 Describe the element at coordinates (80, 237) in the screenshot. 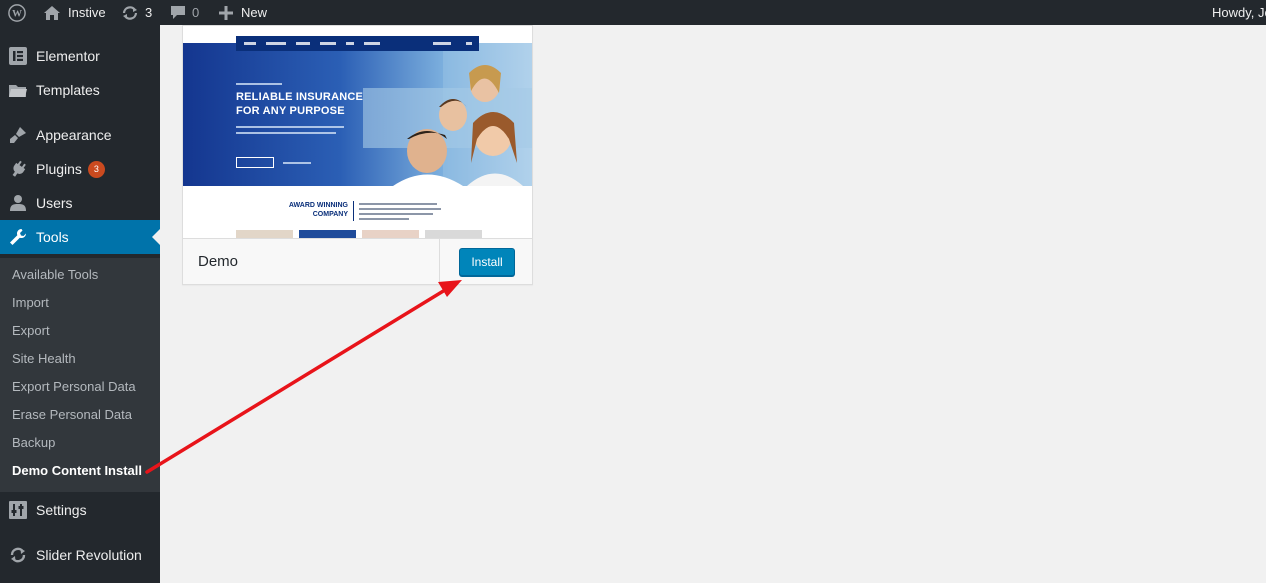

I see `menu-item-tools: Tools` at that location.